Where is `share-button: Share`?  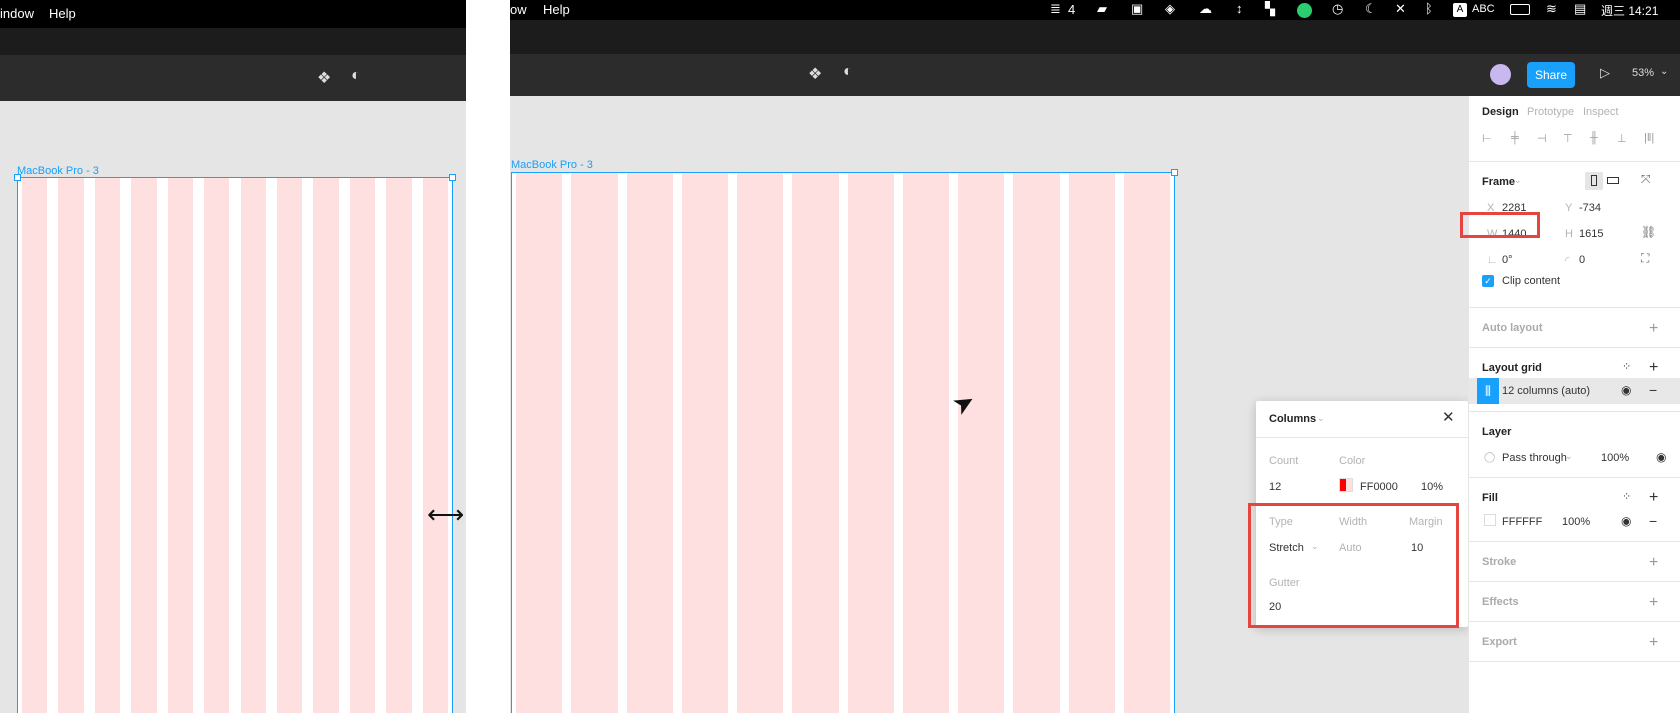 share-button: Share is located at coordinates (1551, 75).